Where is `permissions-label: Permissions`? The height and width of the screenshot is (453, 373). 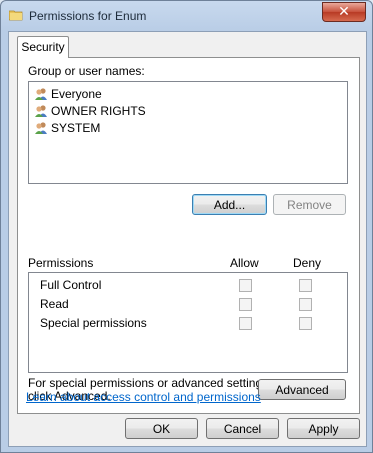
permissions-label: Permissions is located at coordinates (61, 263).